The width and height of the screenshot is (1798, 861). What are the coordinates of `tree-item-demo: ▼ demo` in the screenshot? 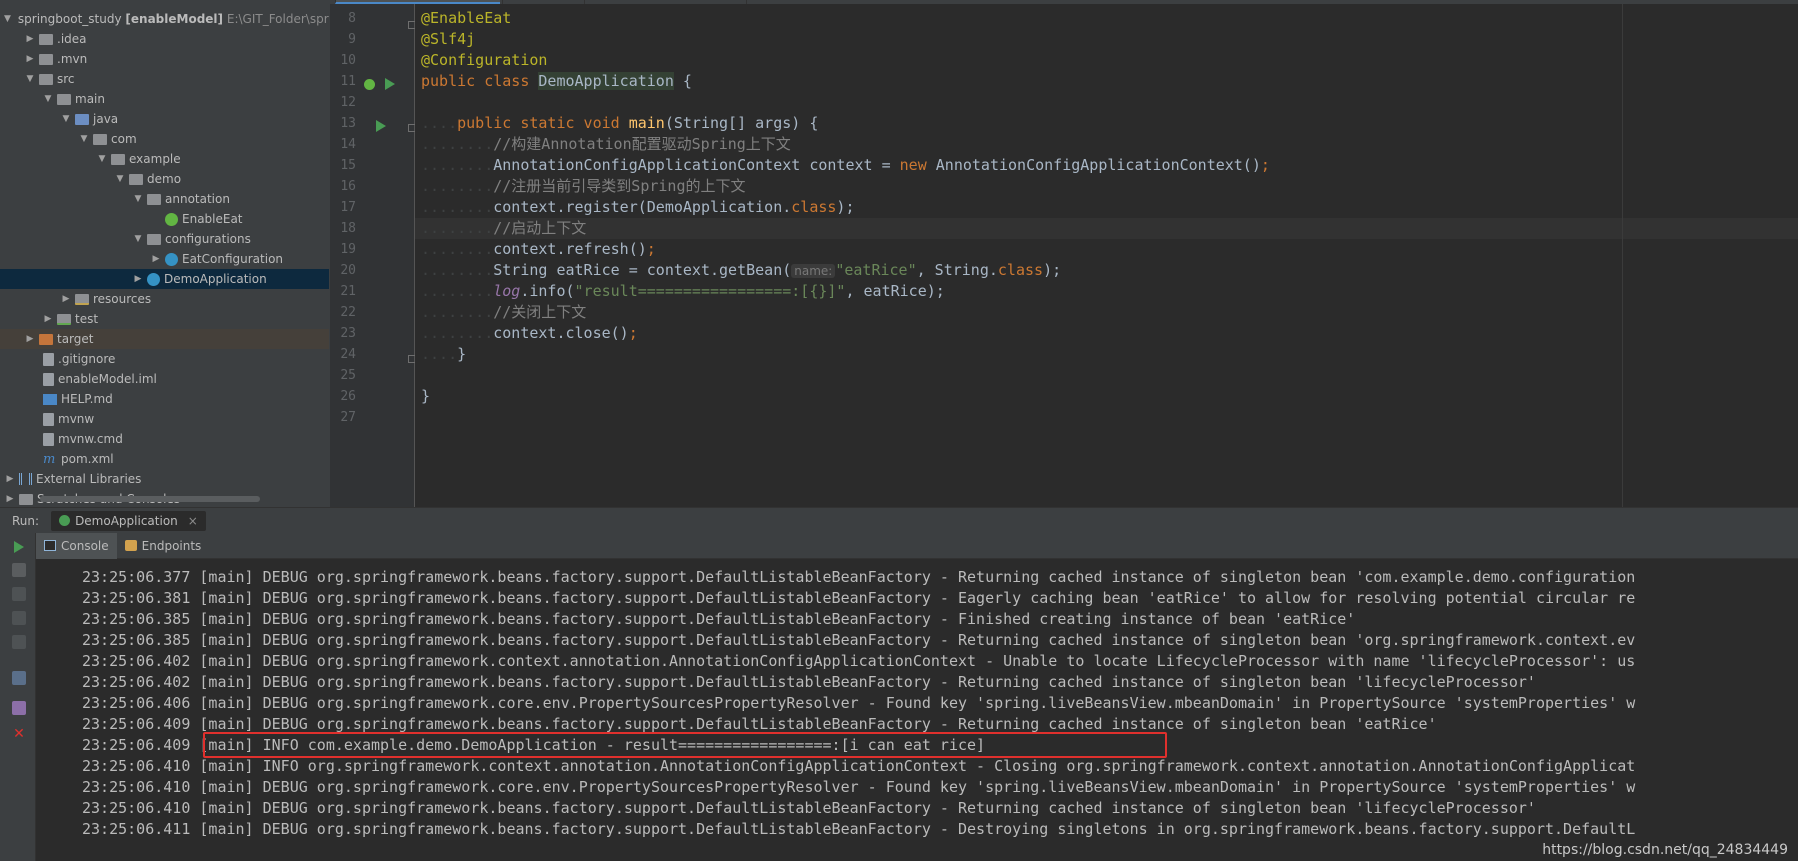 It's located at (164, 179).